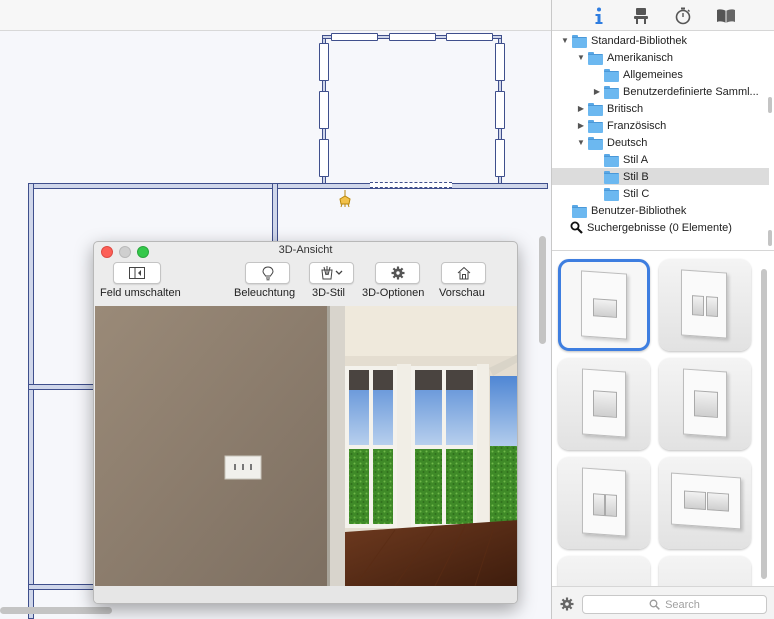  What do you see at coordinates (305, 250) in the screenshot?
I see `window-title: 3D-Ansicht` at bounding box center [305, 250].